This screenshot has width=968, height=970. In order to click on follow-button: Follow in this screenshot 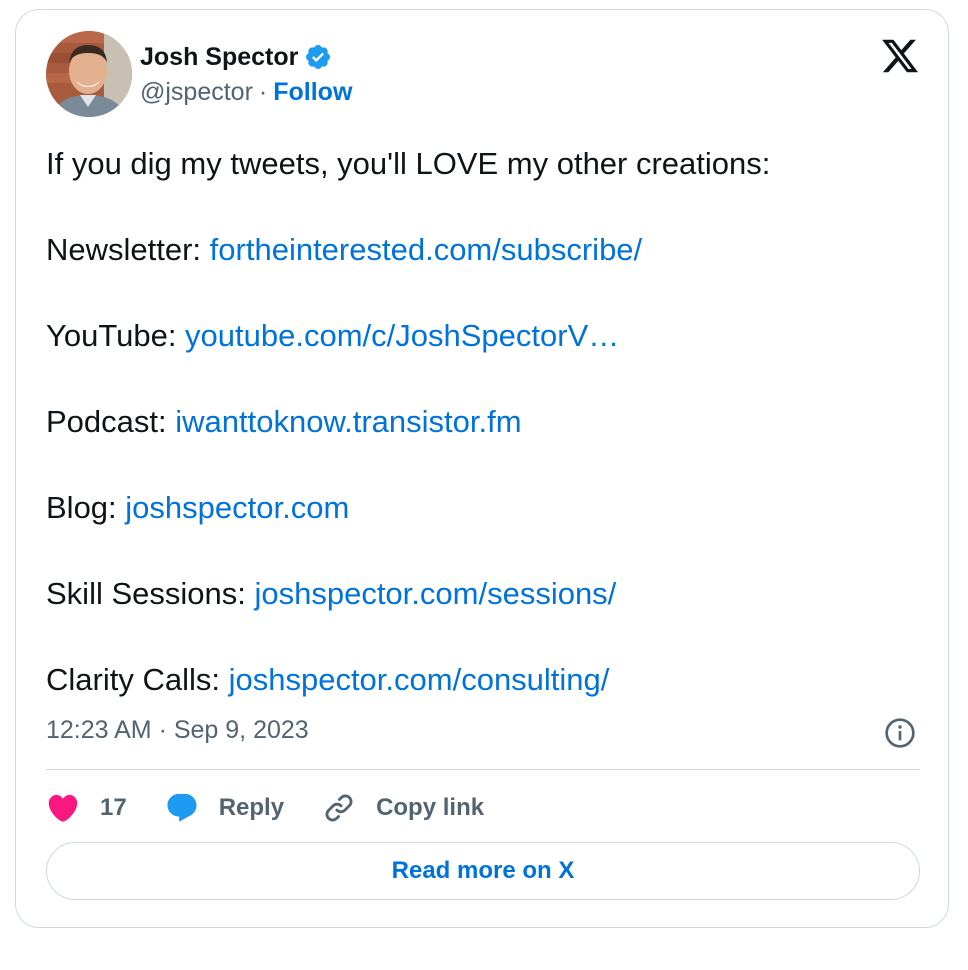, I will do `click(312, 92)`.